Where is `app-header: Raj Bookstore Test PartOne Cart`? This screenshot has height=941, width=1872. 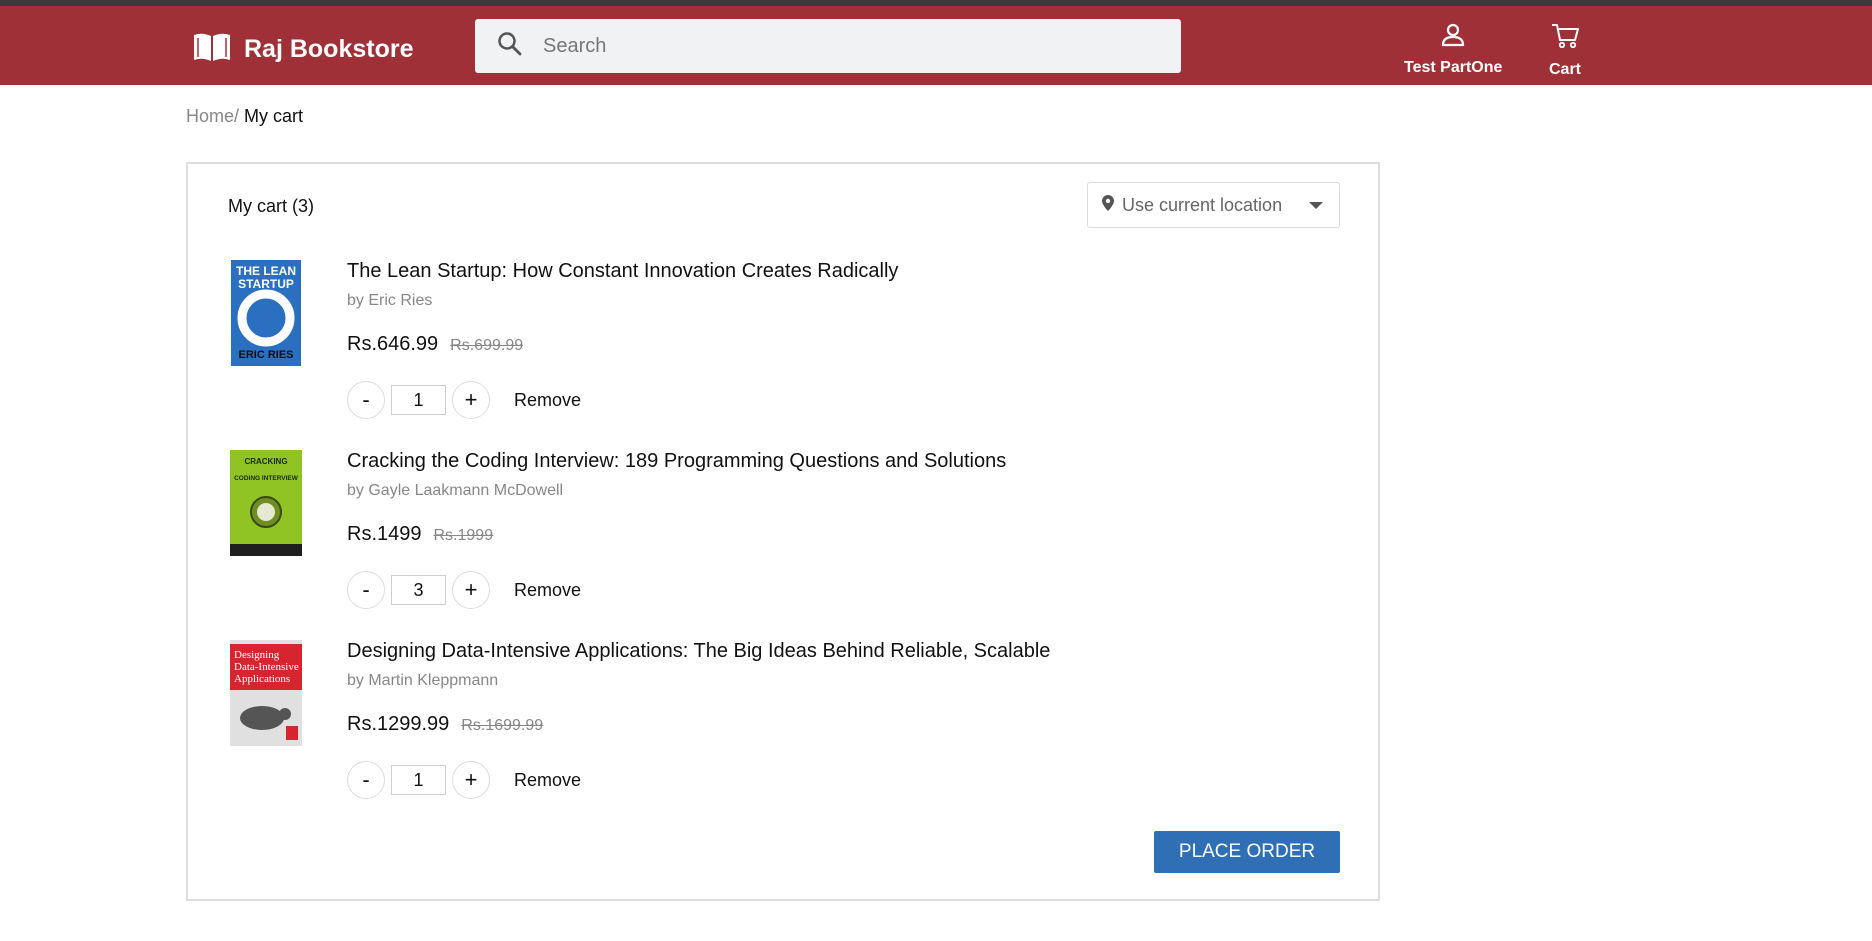
app-header: Raj Bookstore Test PartOne Cart is located at coordinates (936, 45).